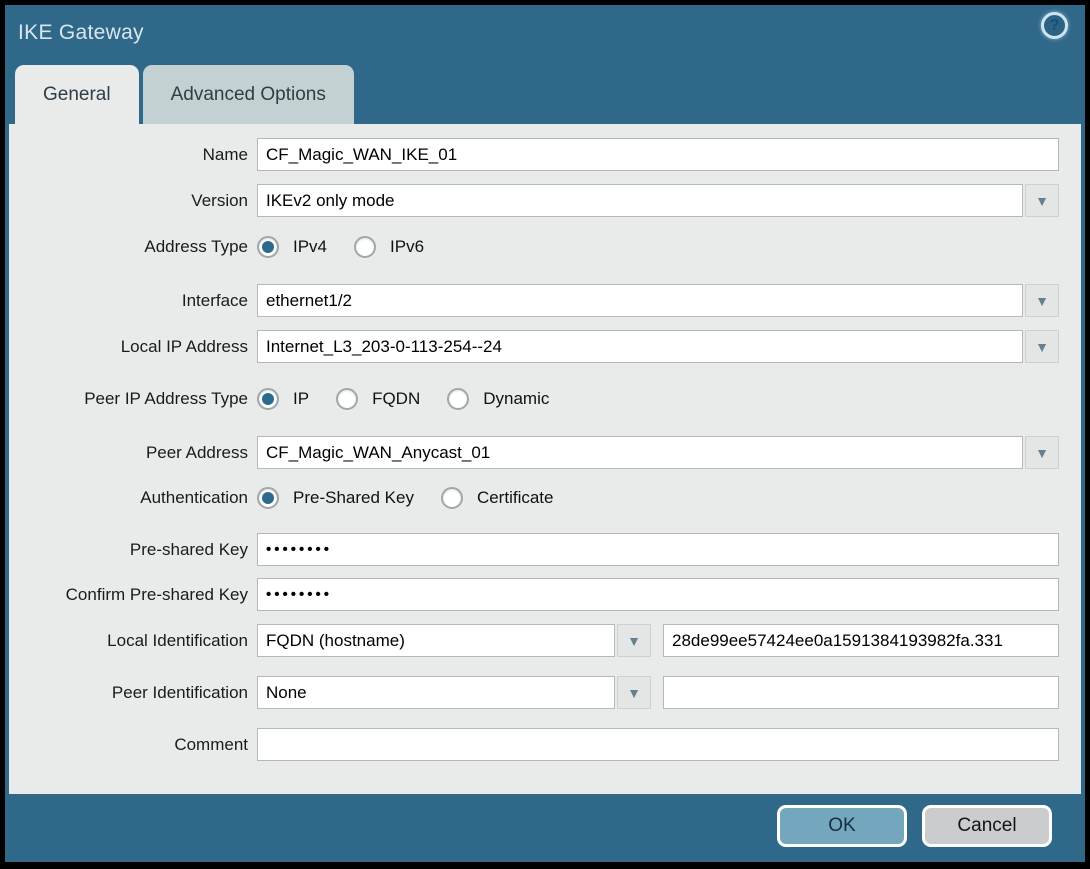 The height and width of the screenshot is (869, 1090). What do you see at coordinates (310, 247) in the screenshot?
I see `ipv4-radio-label: IPv4` at bounding box center [310, 247].